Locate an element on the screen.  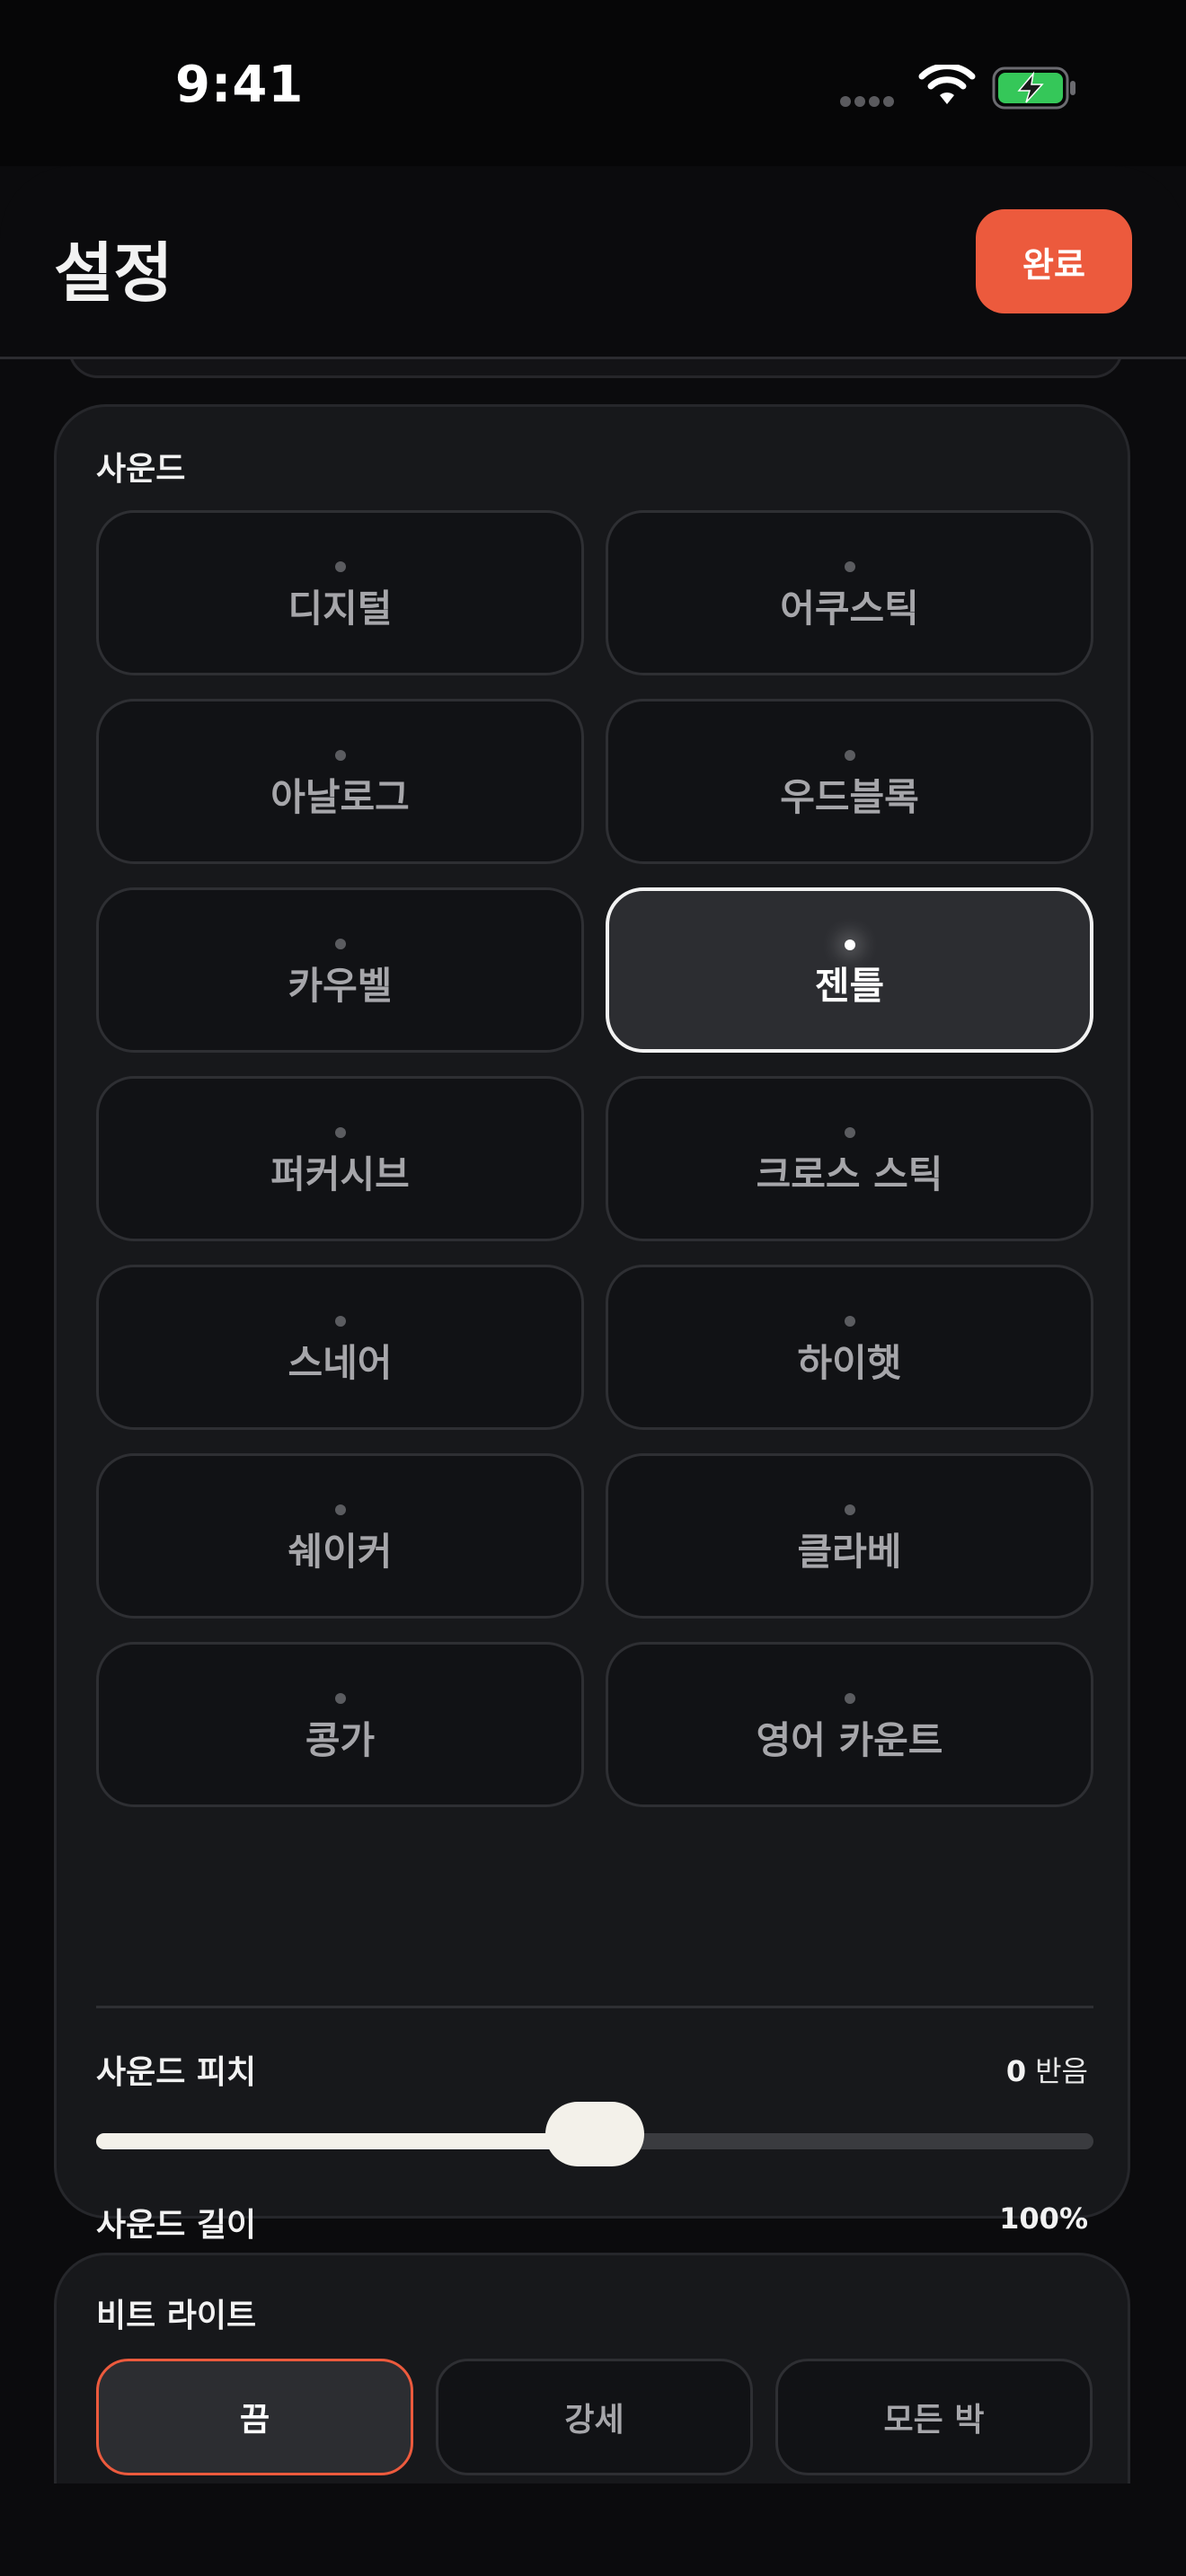
sound-option-cowbell: 카우벨 is located at coordinates (340, 970).